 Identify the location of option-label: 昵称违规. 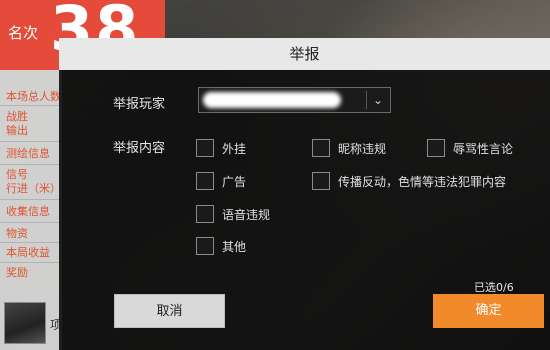
(362, 149).